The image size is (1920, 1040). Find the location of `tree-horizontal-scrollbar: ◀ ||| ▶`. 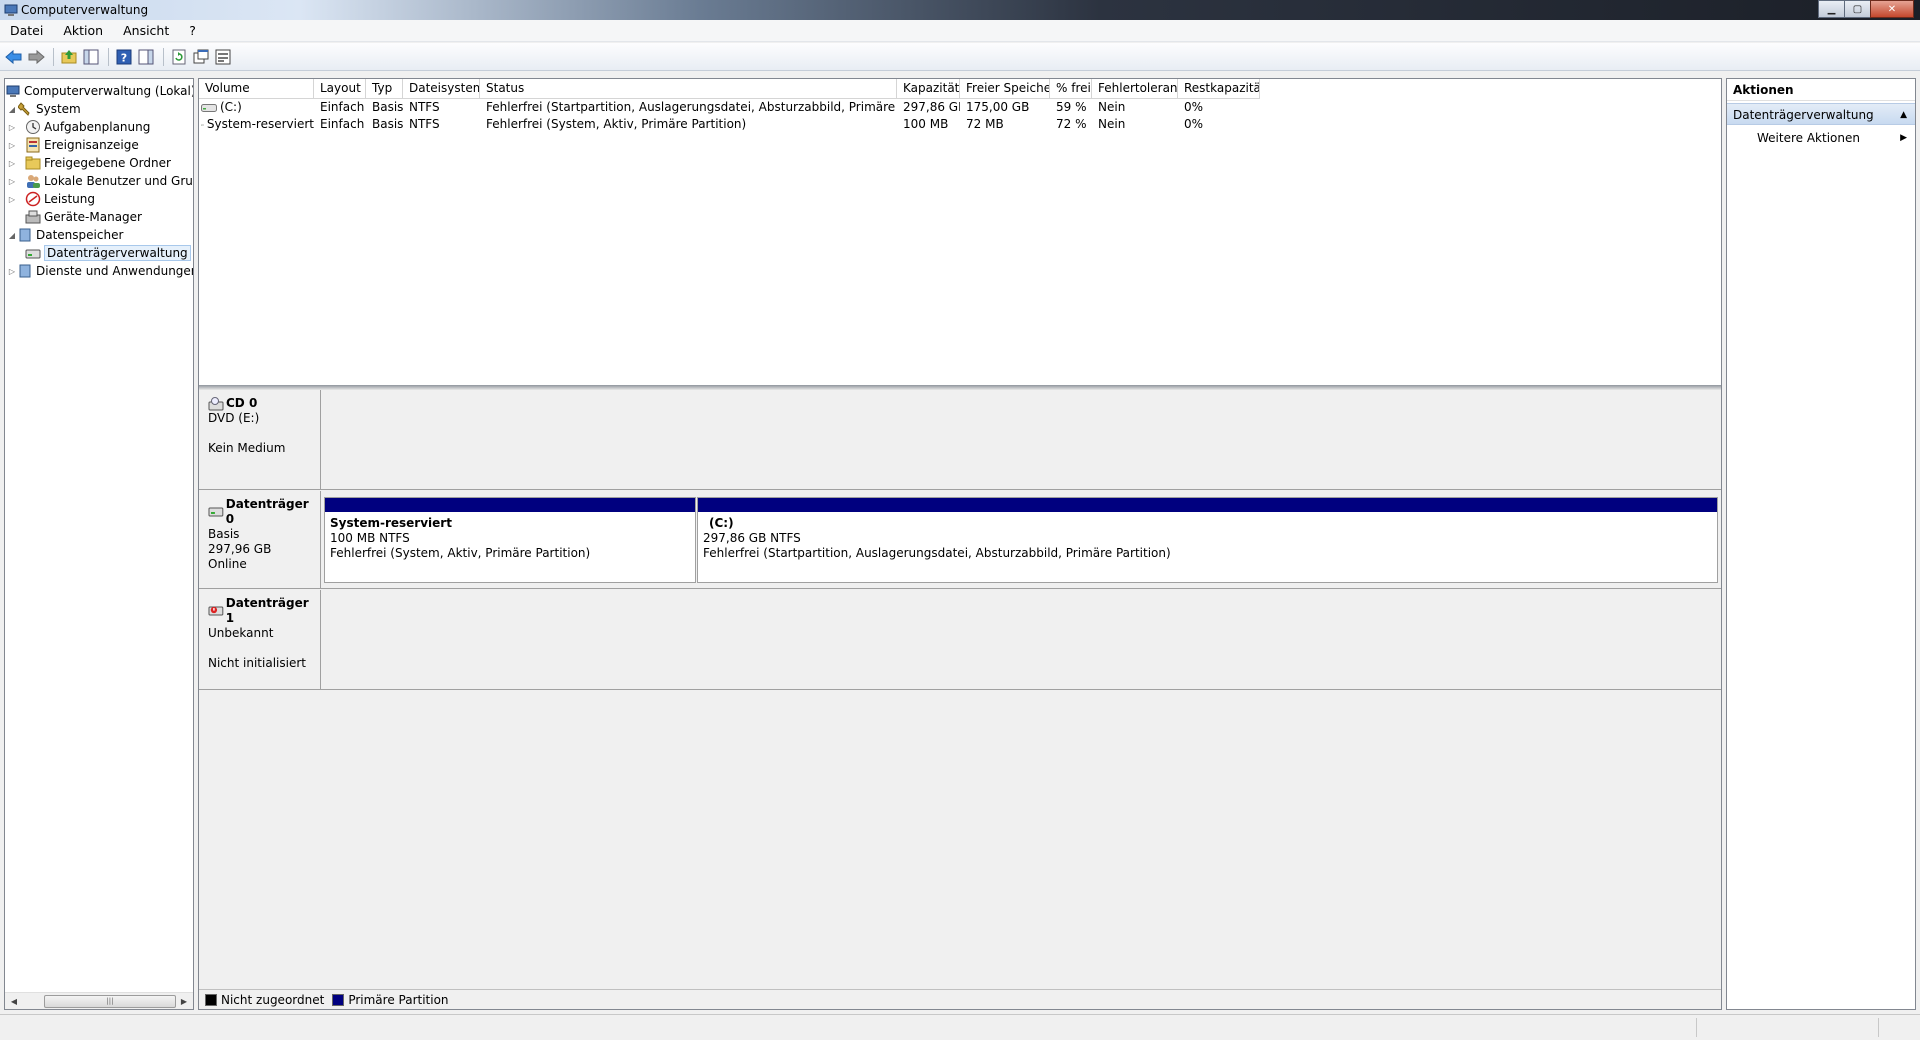

tree-horizontal-scrollbar: ◀ ||| ▶ is located at coordinates (99, 1000).